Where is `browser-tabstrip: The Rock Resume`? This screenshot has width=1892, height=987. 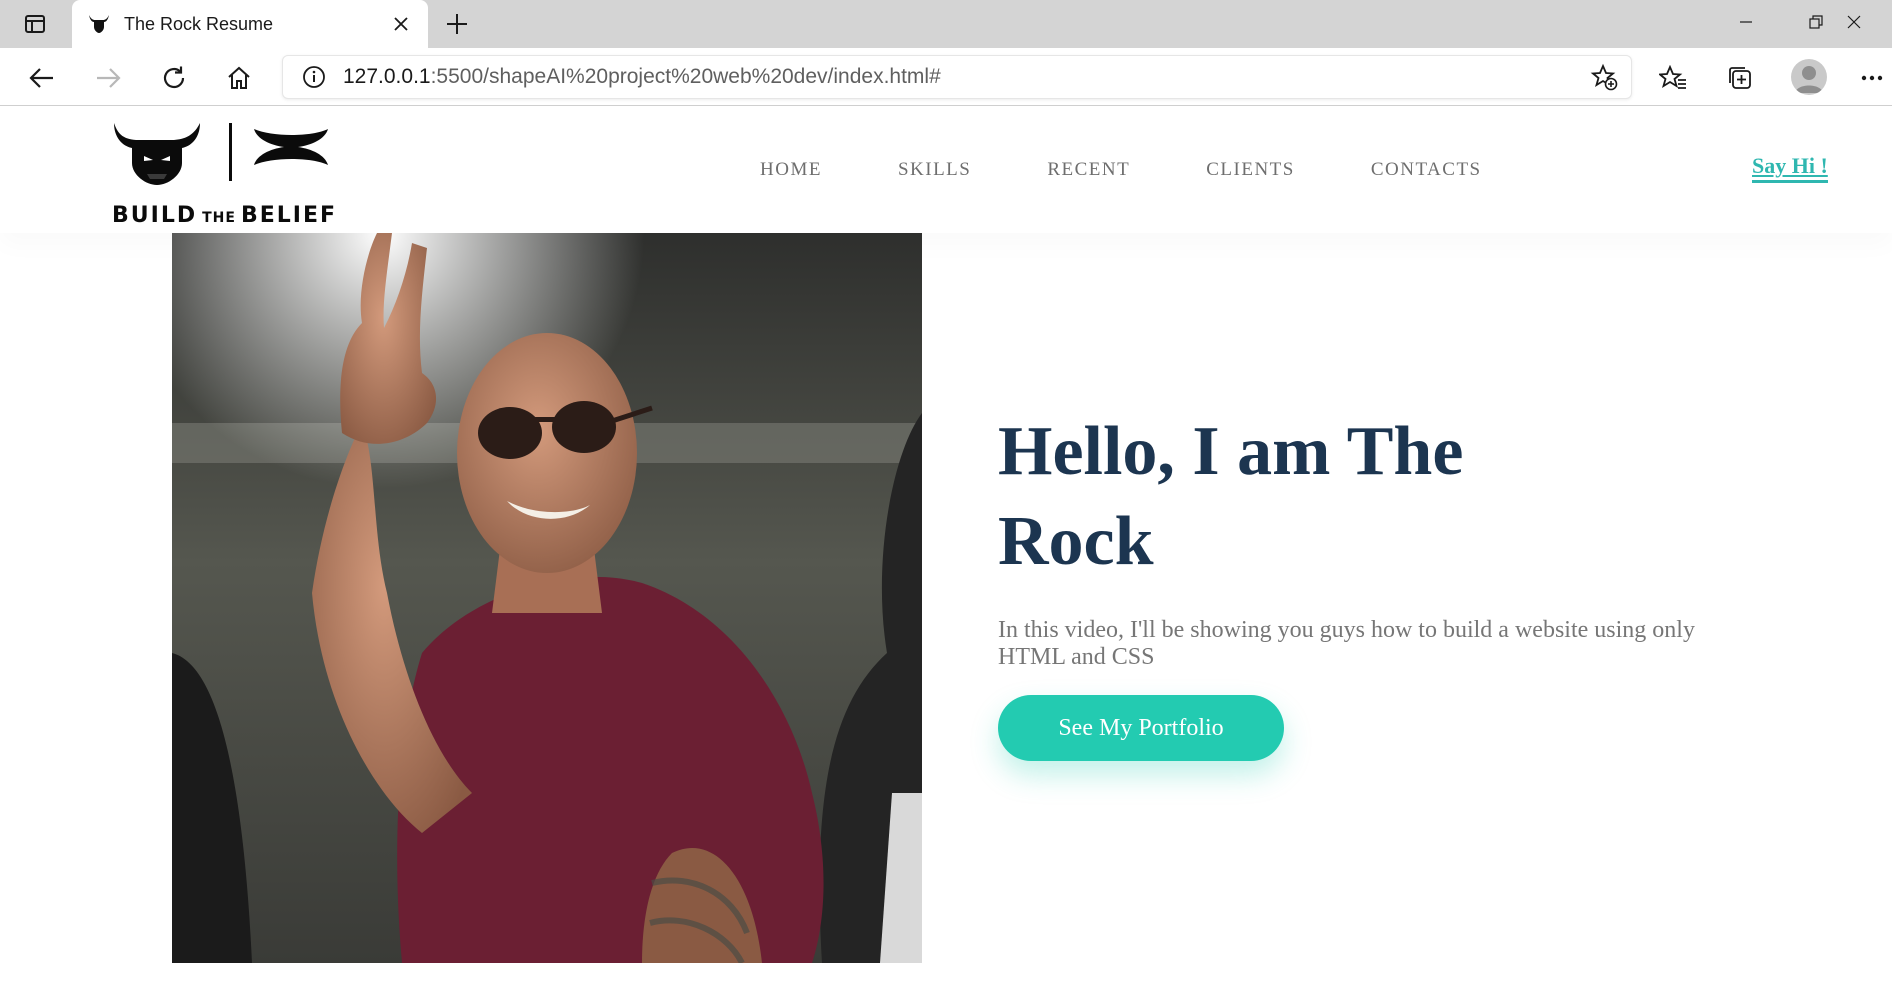
browser-tabstrip: The Rock Resume is located at coordinates (946, 24).